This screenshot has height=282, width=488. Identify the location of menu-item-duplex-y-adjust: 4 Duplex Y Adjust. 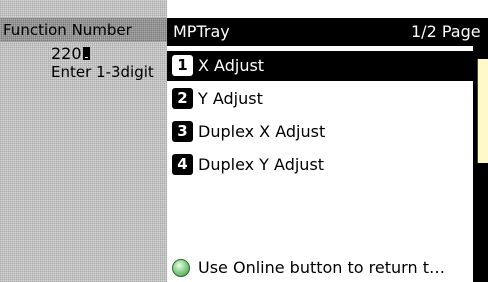
(320, 165).